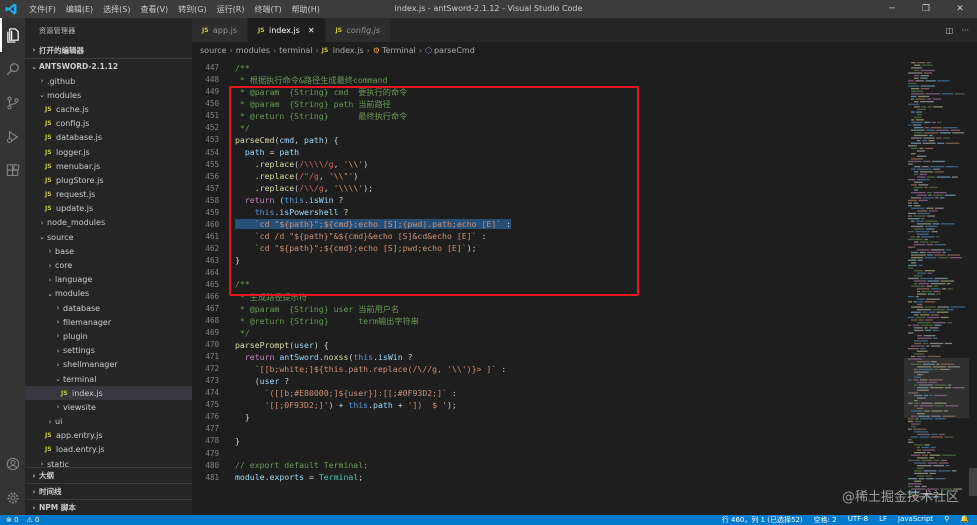 This screenshot has width=977, height=525. What do you see at coordinates (108, 251) in the screenshot?
I see `folder-item: › base` at bounding box center [108, 251].